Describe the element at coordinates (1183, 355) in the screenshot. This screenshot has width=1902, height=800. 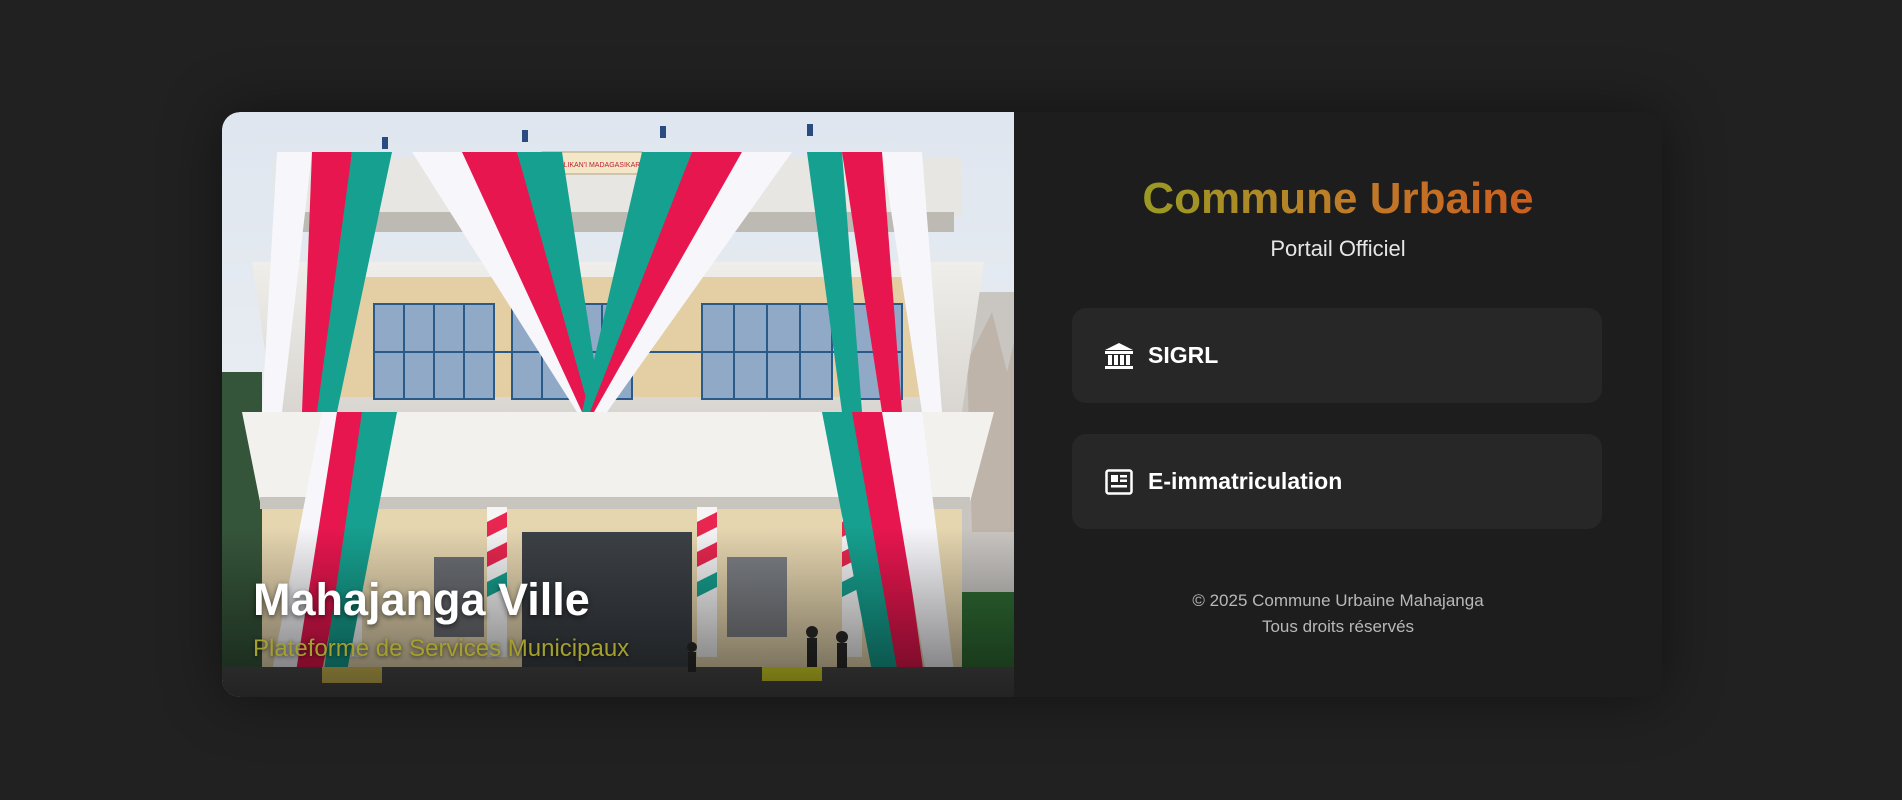
I see `service-label-sigrl: SIGRL` at that location.